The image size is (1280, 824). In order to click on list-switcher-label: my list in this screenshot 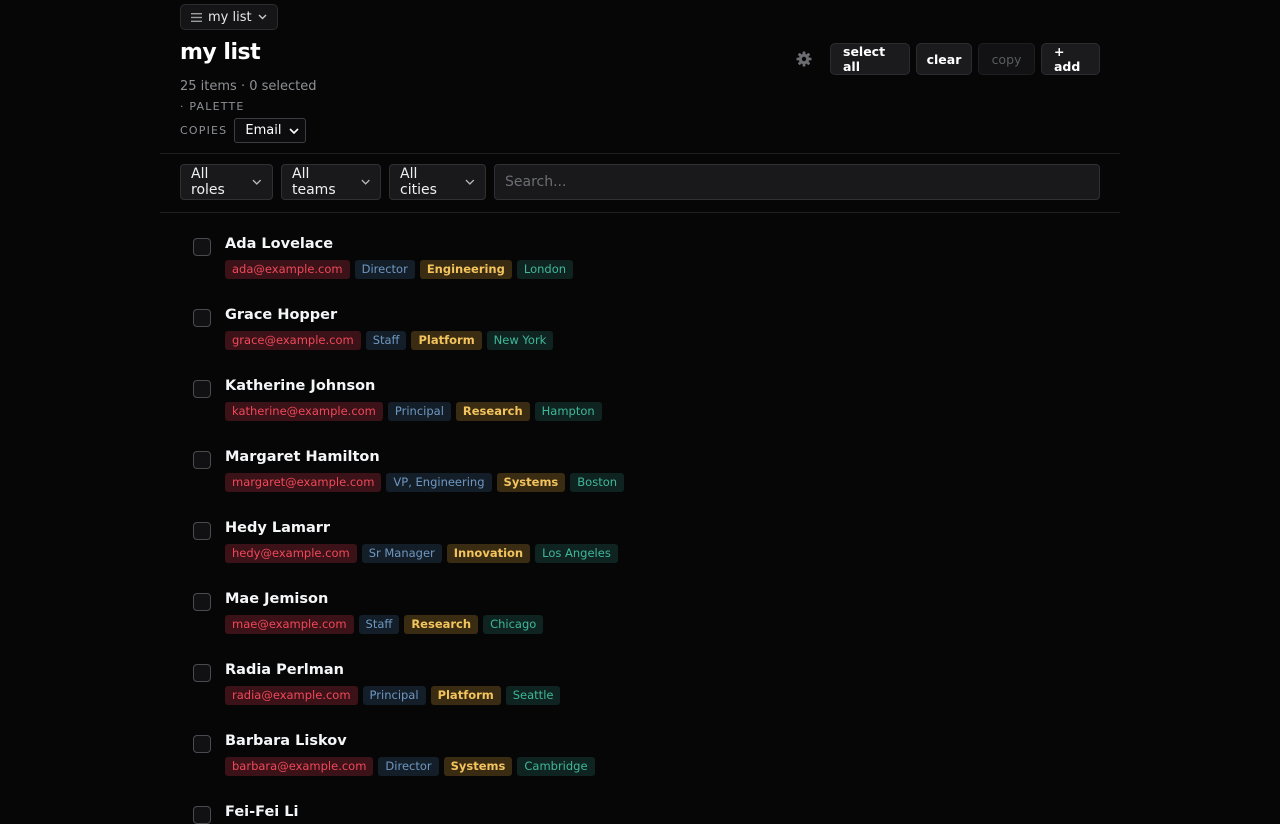, I will do `click(230, 17)`.